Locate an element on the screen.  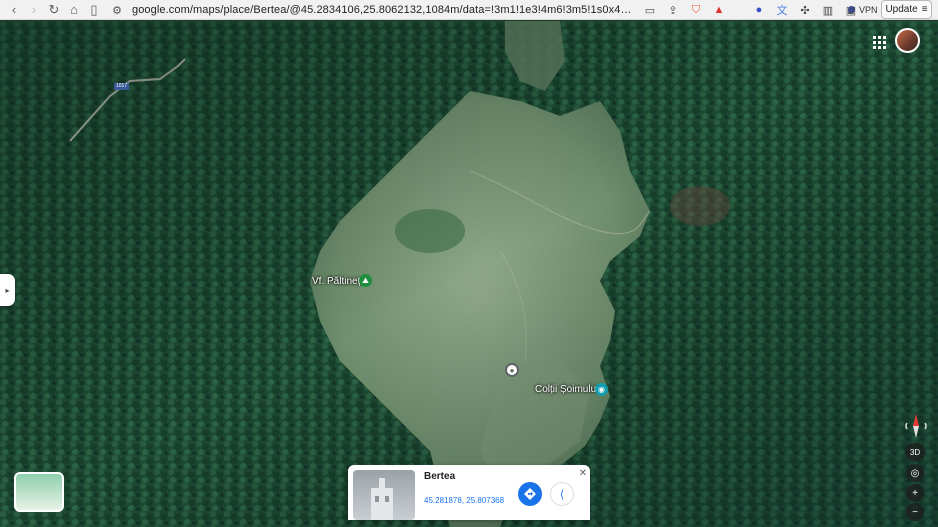
road-number-badge: 1017 is located at coordinates (122, 86).